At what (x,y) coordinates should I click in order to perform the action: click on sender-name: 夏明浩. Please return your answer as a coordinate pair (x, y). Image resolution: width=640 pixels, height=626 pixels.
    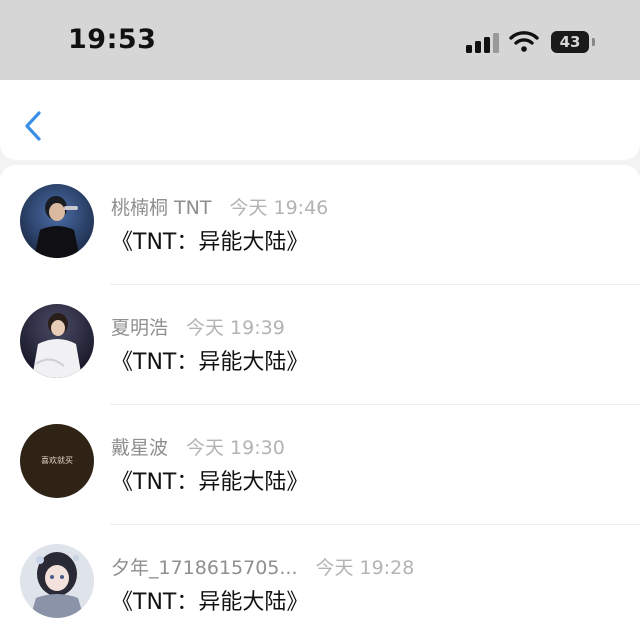
    Looking at the image, I should click on (139, 328).